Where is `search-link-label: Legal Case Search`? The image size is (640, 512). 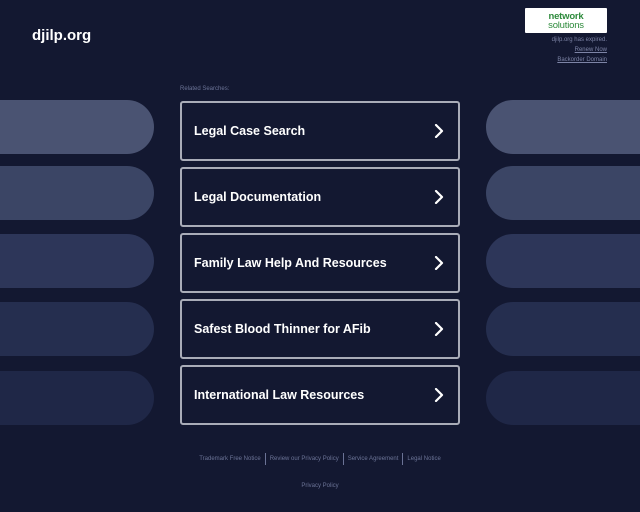 search-link-label: Legal Case Search is located at coordinates (250, 131).